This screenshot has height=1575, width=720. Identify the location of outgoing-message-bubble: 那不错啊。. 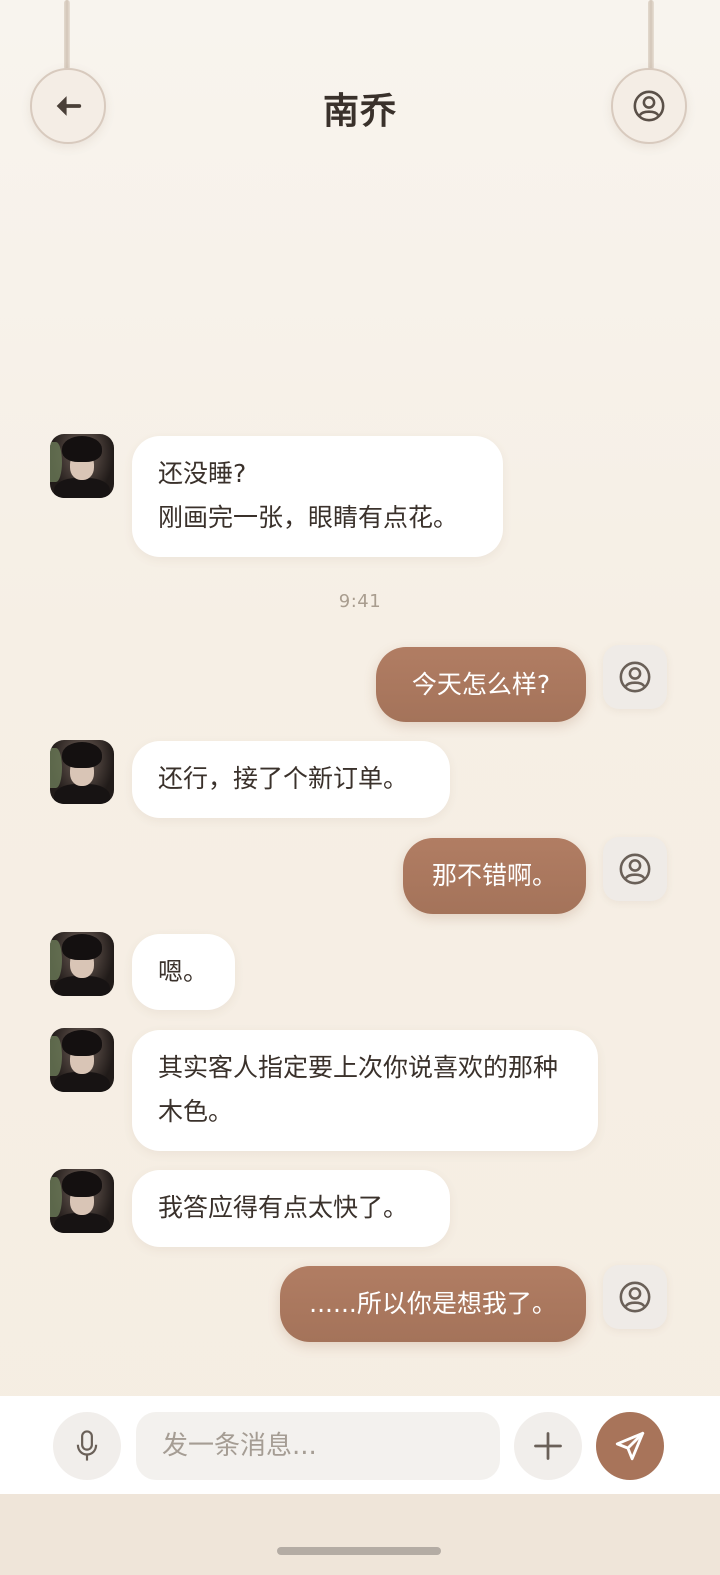
(494, 876).